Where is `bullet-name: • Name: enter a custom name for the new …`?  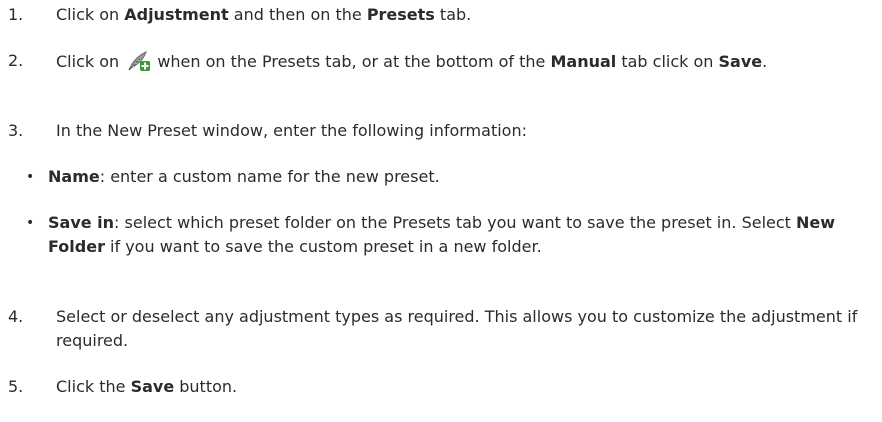
bullet-name: • Name: enter a custom name for the new … is located at coordinates (441, 177).